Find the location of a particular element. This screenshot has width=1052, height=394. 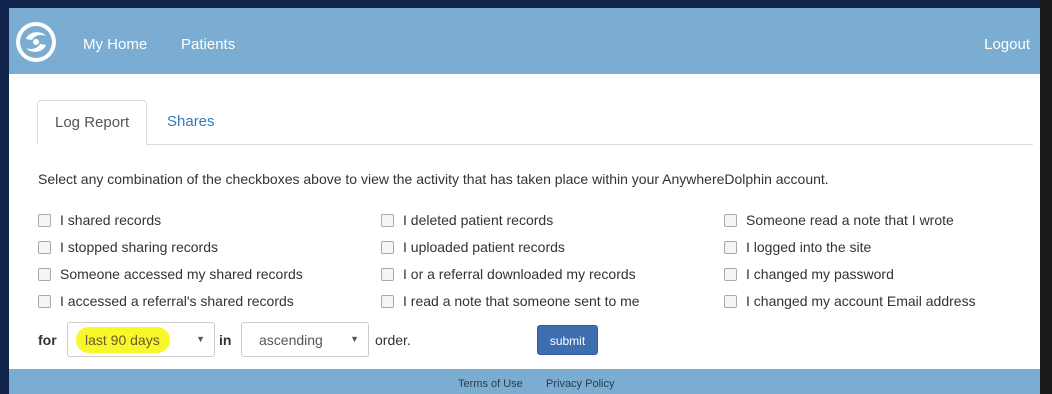

checkbox-downloaded-records: I or a referral downloaded my records is located at coordinates (508, 274).